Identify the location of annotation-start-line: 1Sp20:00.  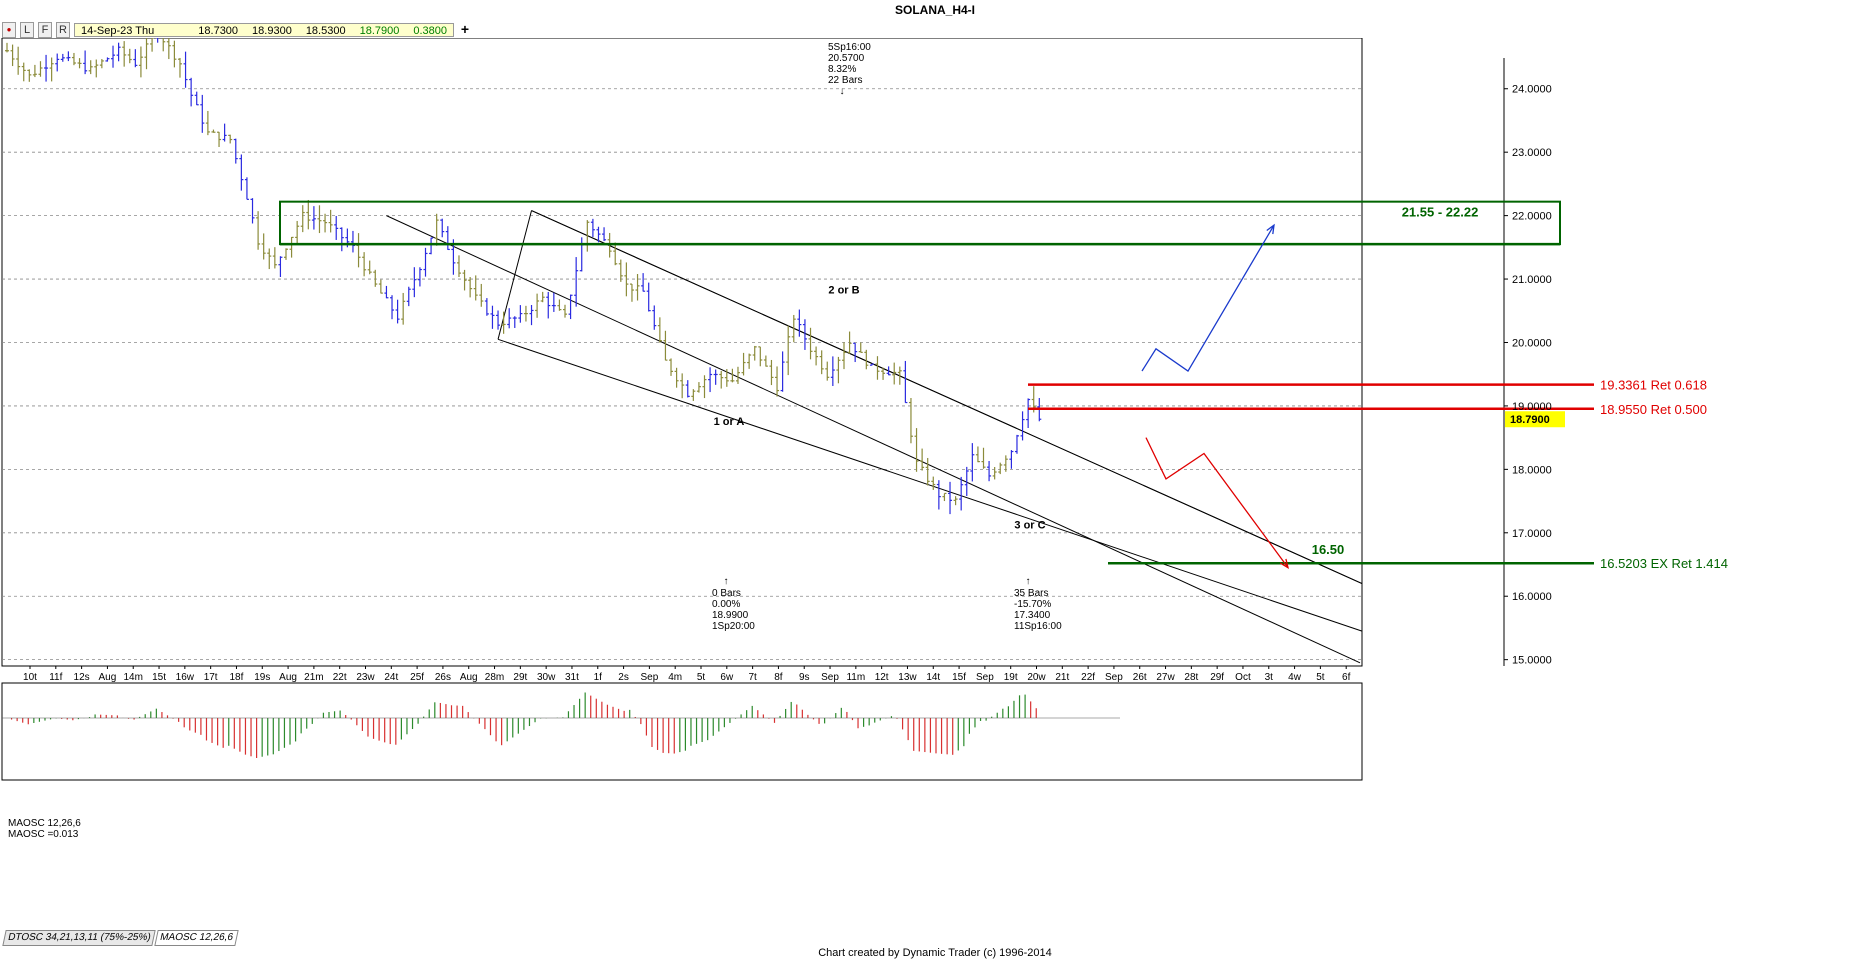
(733, 626).